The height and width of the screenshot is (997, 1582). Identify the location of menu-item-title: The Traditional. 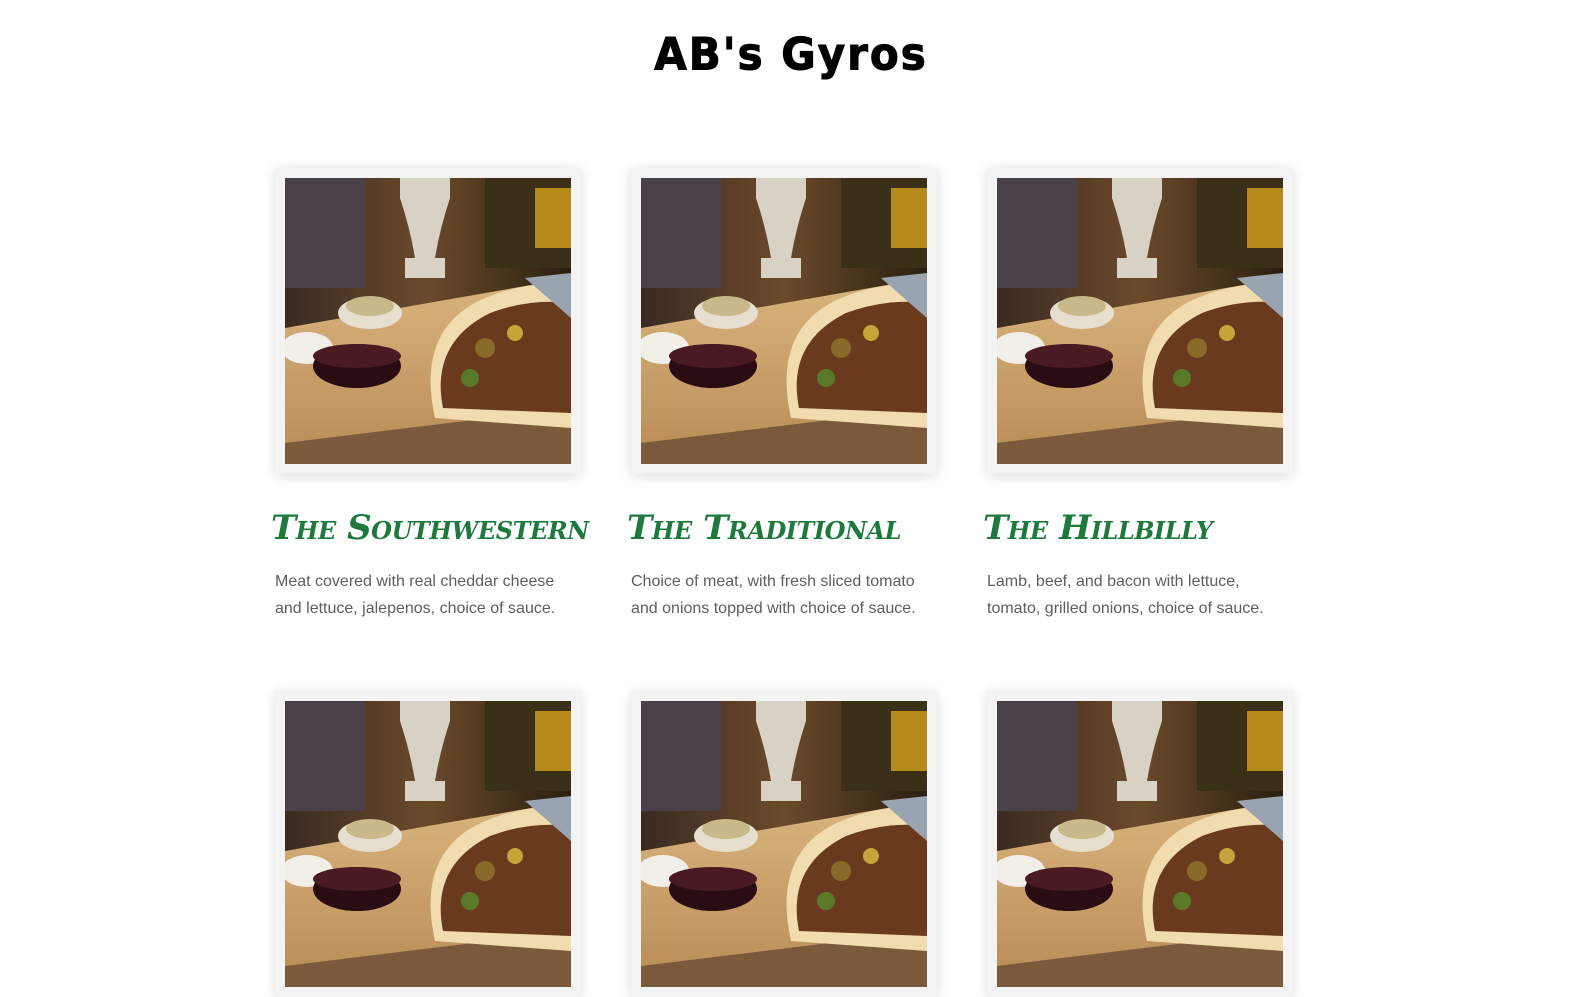
(764, 528).